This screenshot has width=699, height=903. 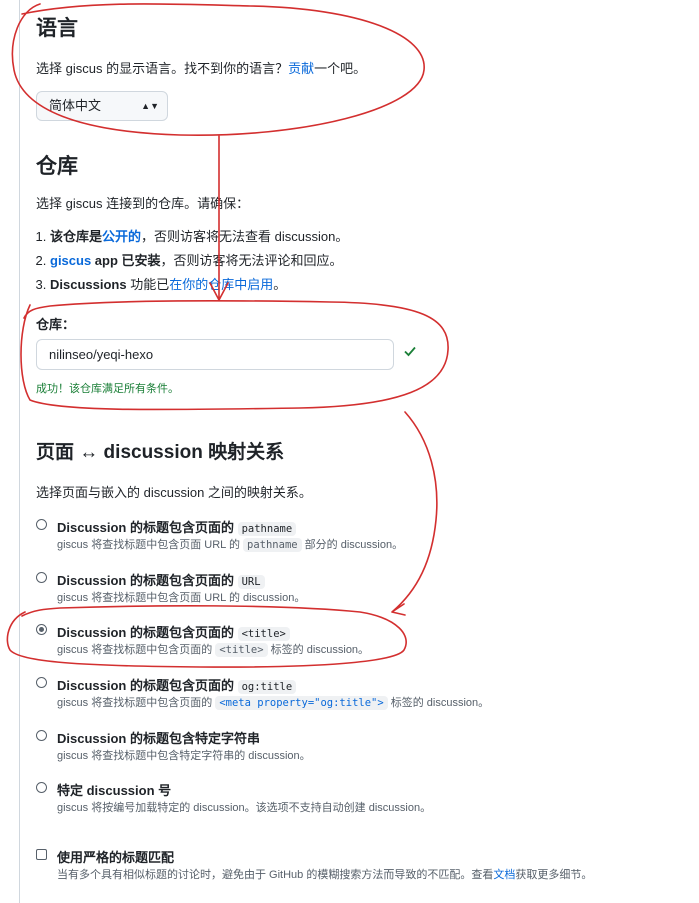 I want to click on mapping-intro: 选择页面与嵌入的 discussion 之间的映射关系。, so click(x=174, y=492).